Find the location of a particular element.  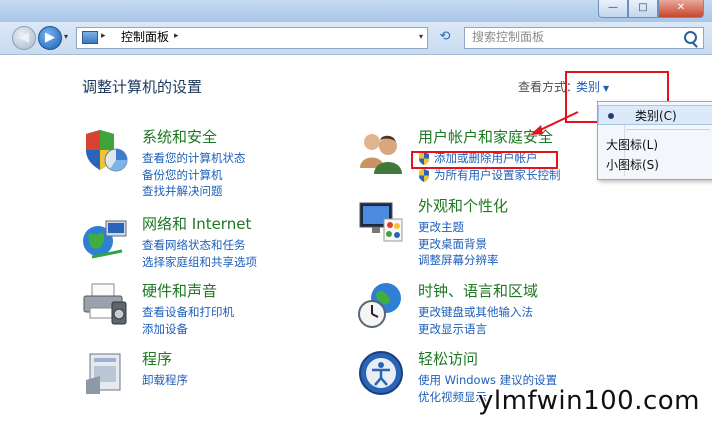

address-bar: ▸ 控制面板 ▸ ▾ is located at coordinates (252, 38).